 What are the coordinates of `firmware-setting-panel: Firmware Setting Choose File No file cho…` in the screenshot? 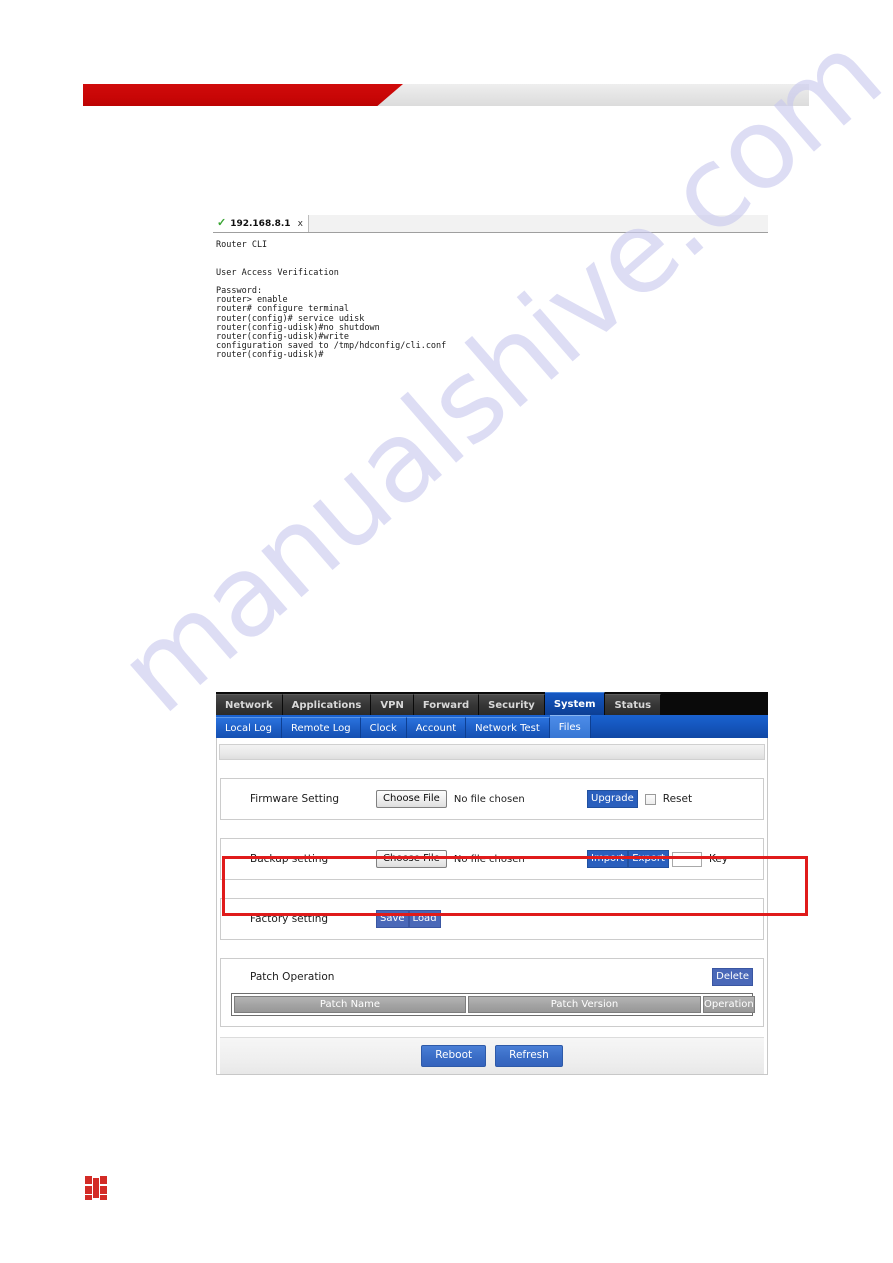 It's located at (492, 799).